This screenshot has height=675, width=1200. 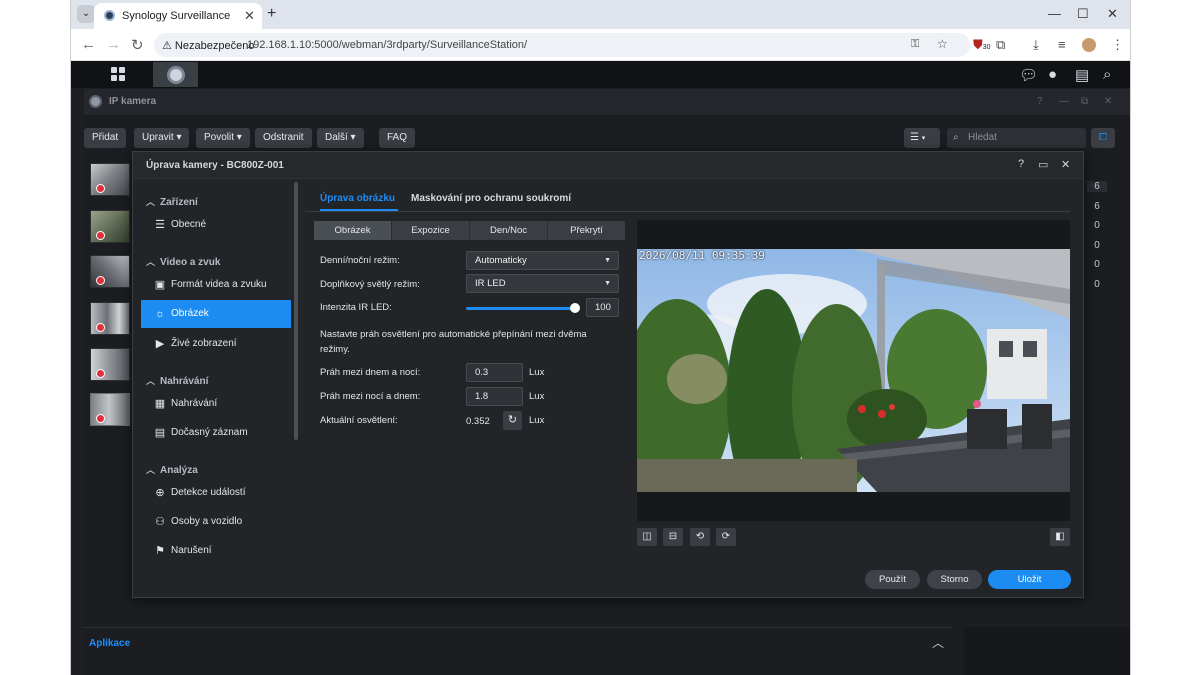 What do you see at coordinates (216, 285) in the screenshot?
I see `sidebar-item-video-format: ▣ Formát videa a zvuku` at bounding box center [216, 285].